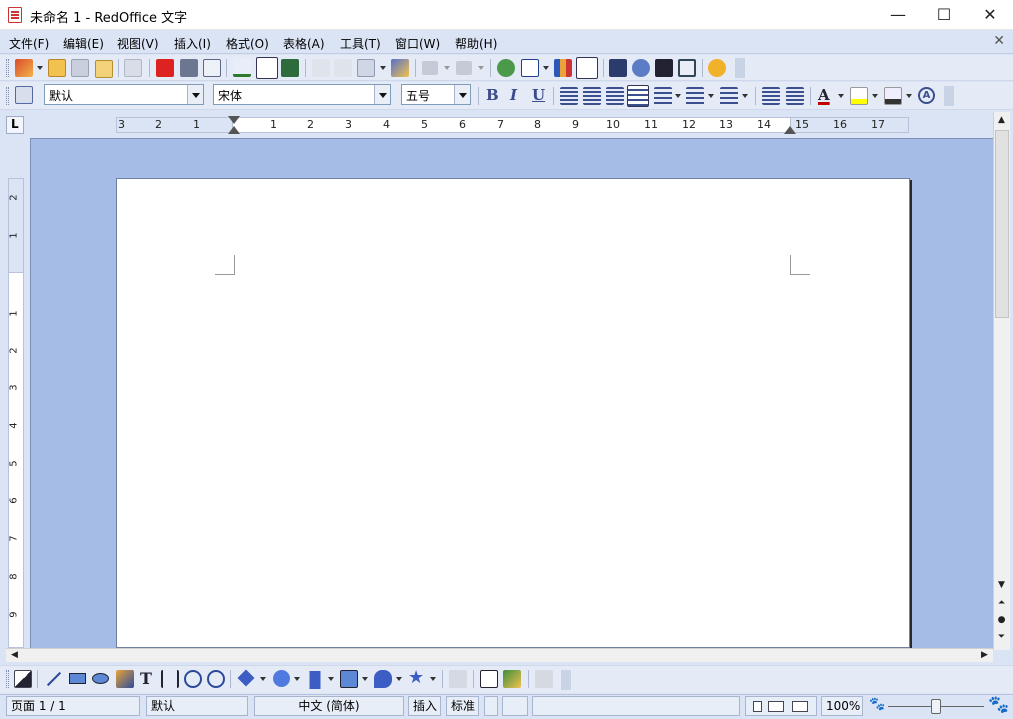  I want to click on font-name-select: 宋体, so click(302, 94).